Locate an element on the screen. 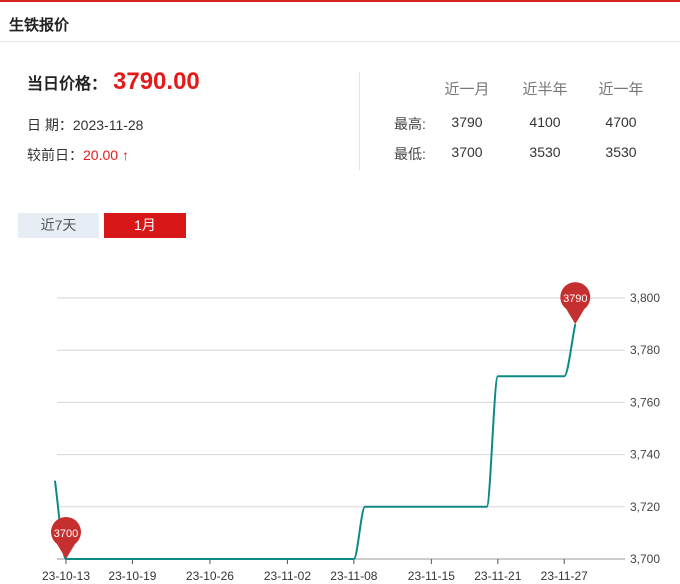  change-row: 较前日：20.00 ↑ is located at coordinates (78, 155).